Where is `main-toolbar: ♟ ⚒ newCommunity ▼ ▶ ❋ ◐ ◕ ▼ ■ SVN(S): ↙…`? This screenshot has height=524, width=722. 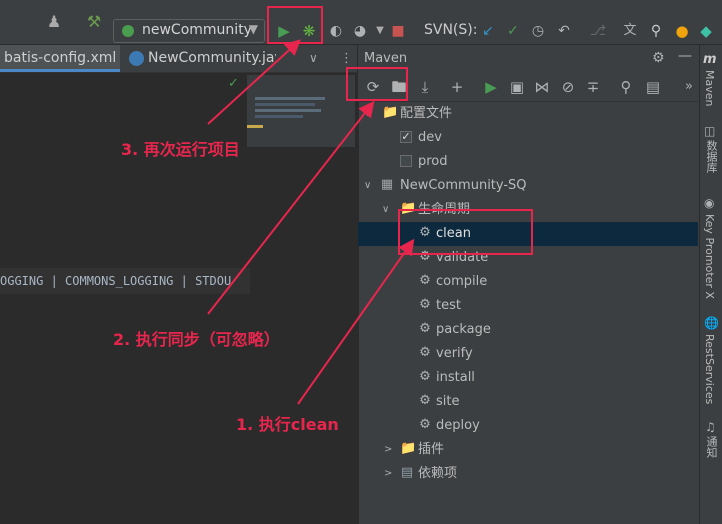 main-toolbar: ♟ ⚒ newCommunity ▼ ▶ ❋ ◐ ◕ ▼ ■ SVN(S): ↙… is located at coordinates (361, 22).